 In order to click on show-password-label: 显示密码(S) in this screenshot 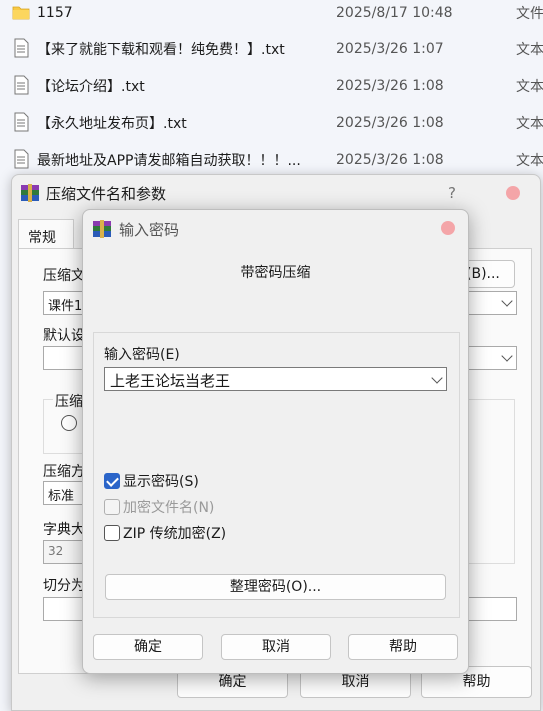, I will do `click(161, 482)`.